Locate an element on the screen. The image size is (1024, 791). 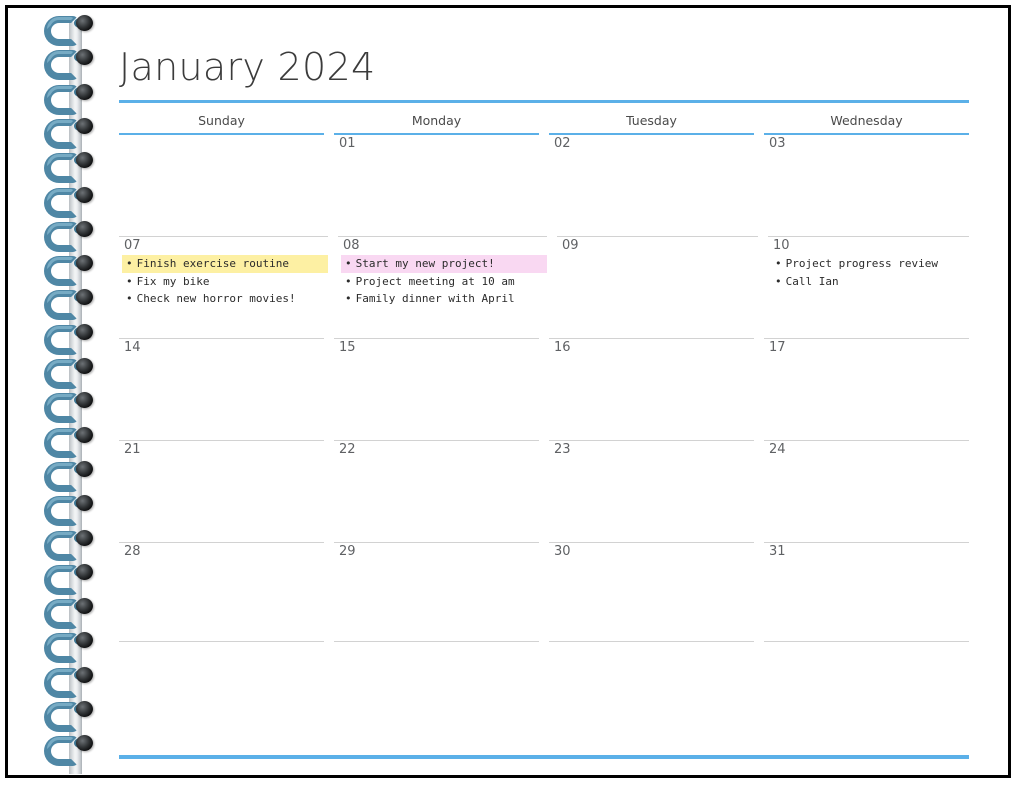
calendar-day-cell: 30 is located at coordinates (651, 592).